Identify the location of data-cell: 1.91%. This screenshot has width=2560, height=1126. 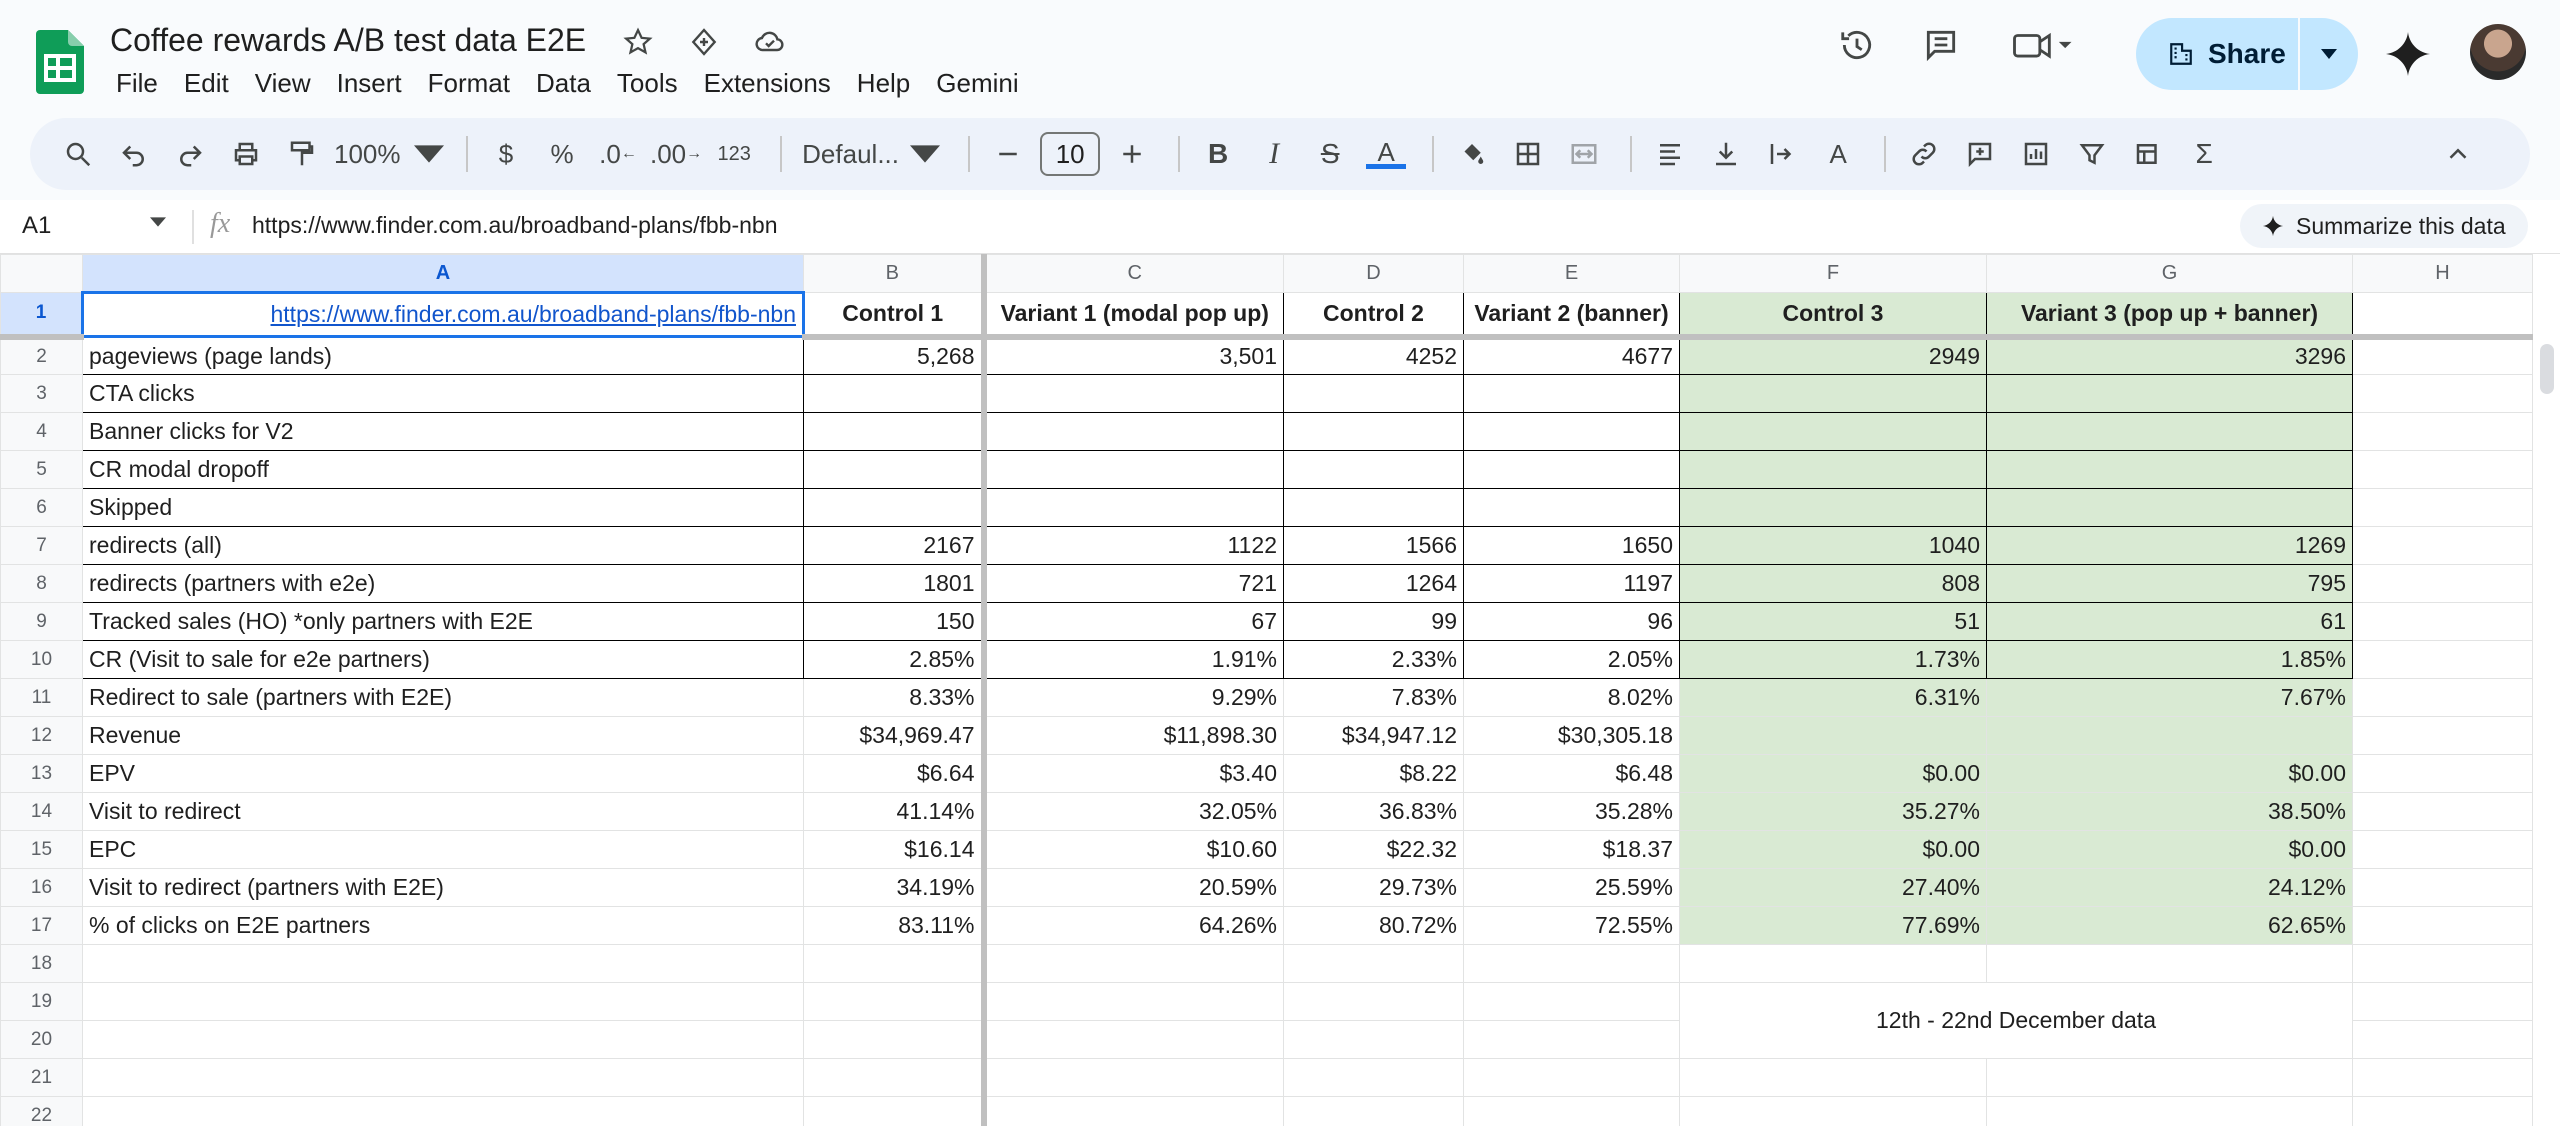
(1133, 659).